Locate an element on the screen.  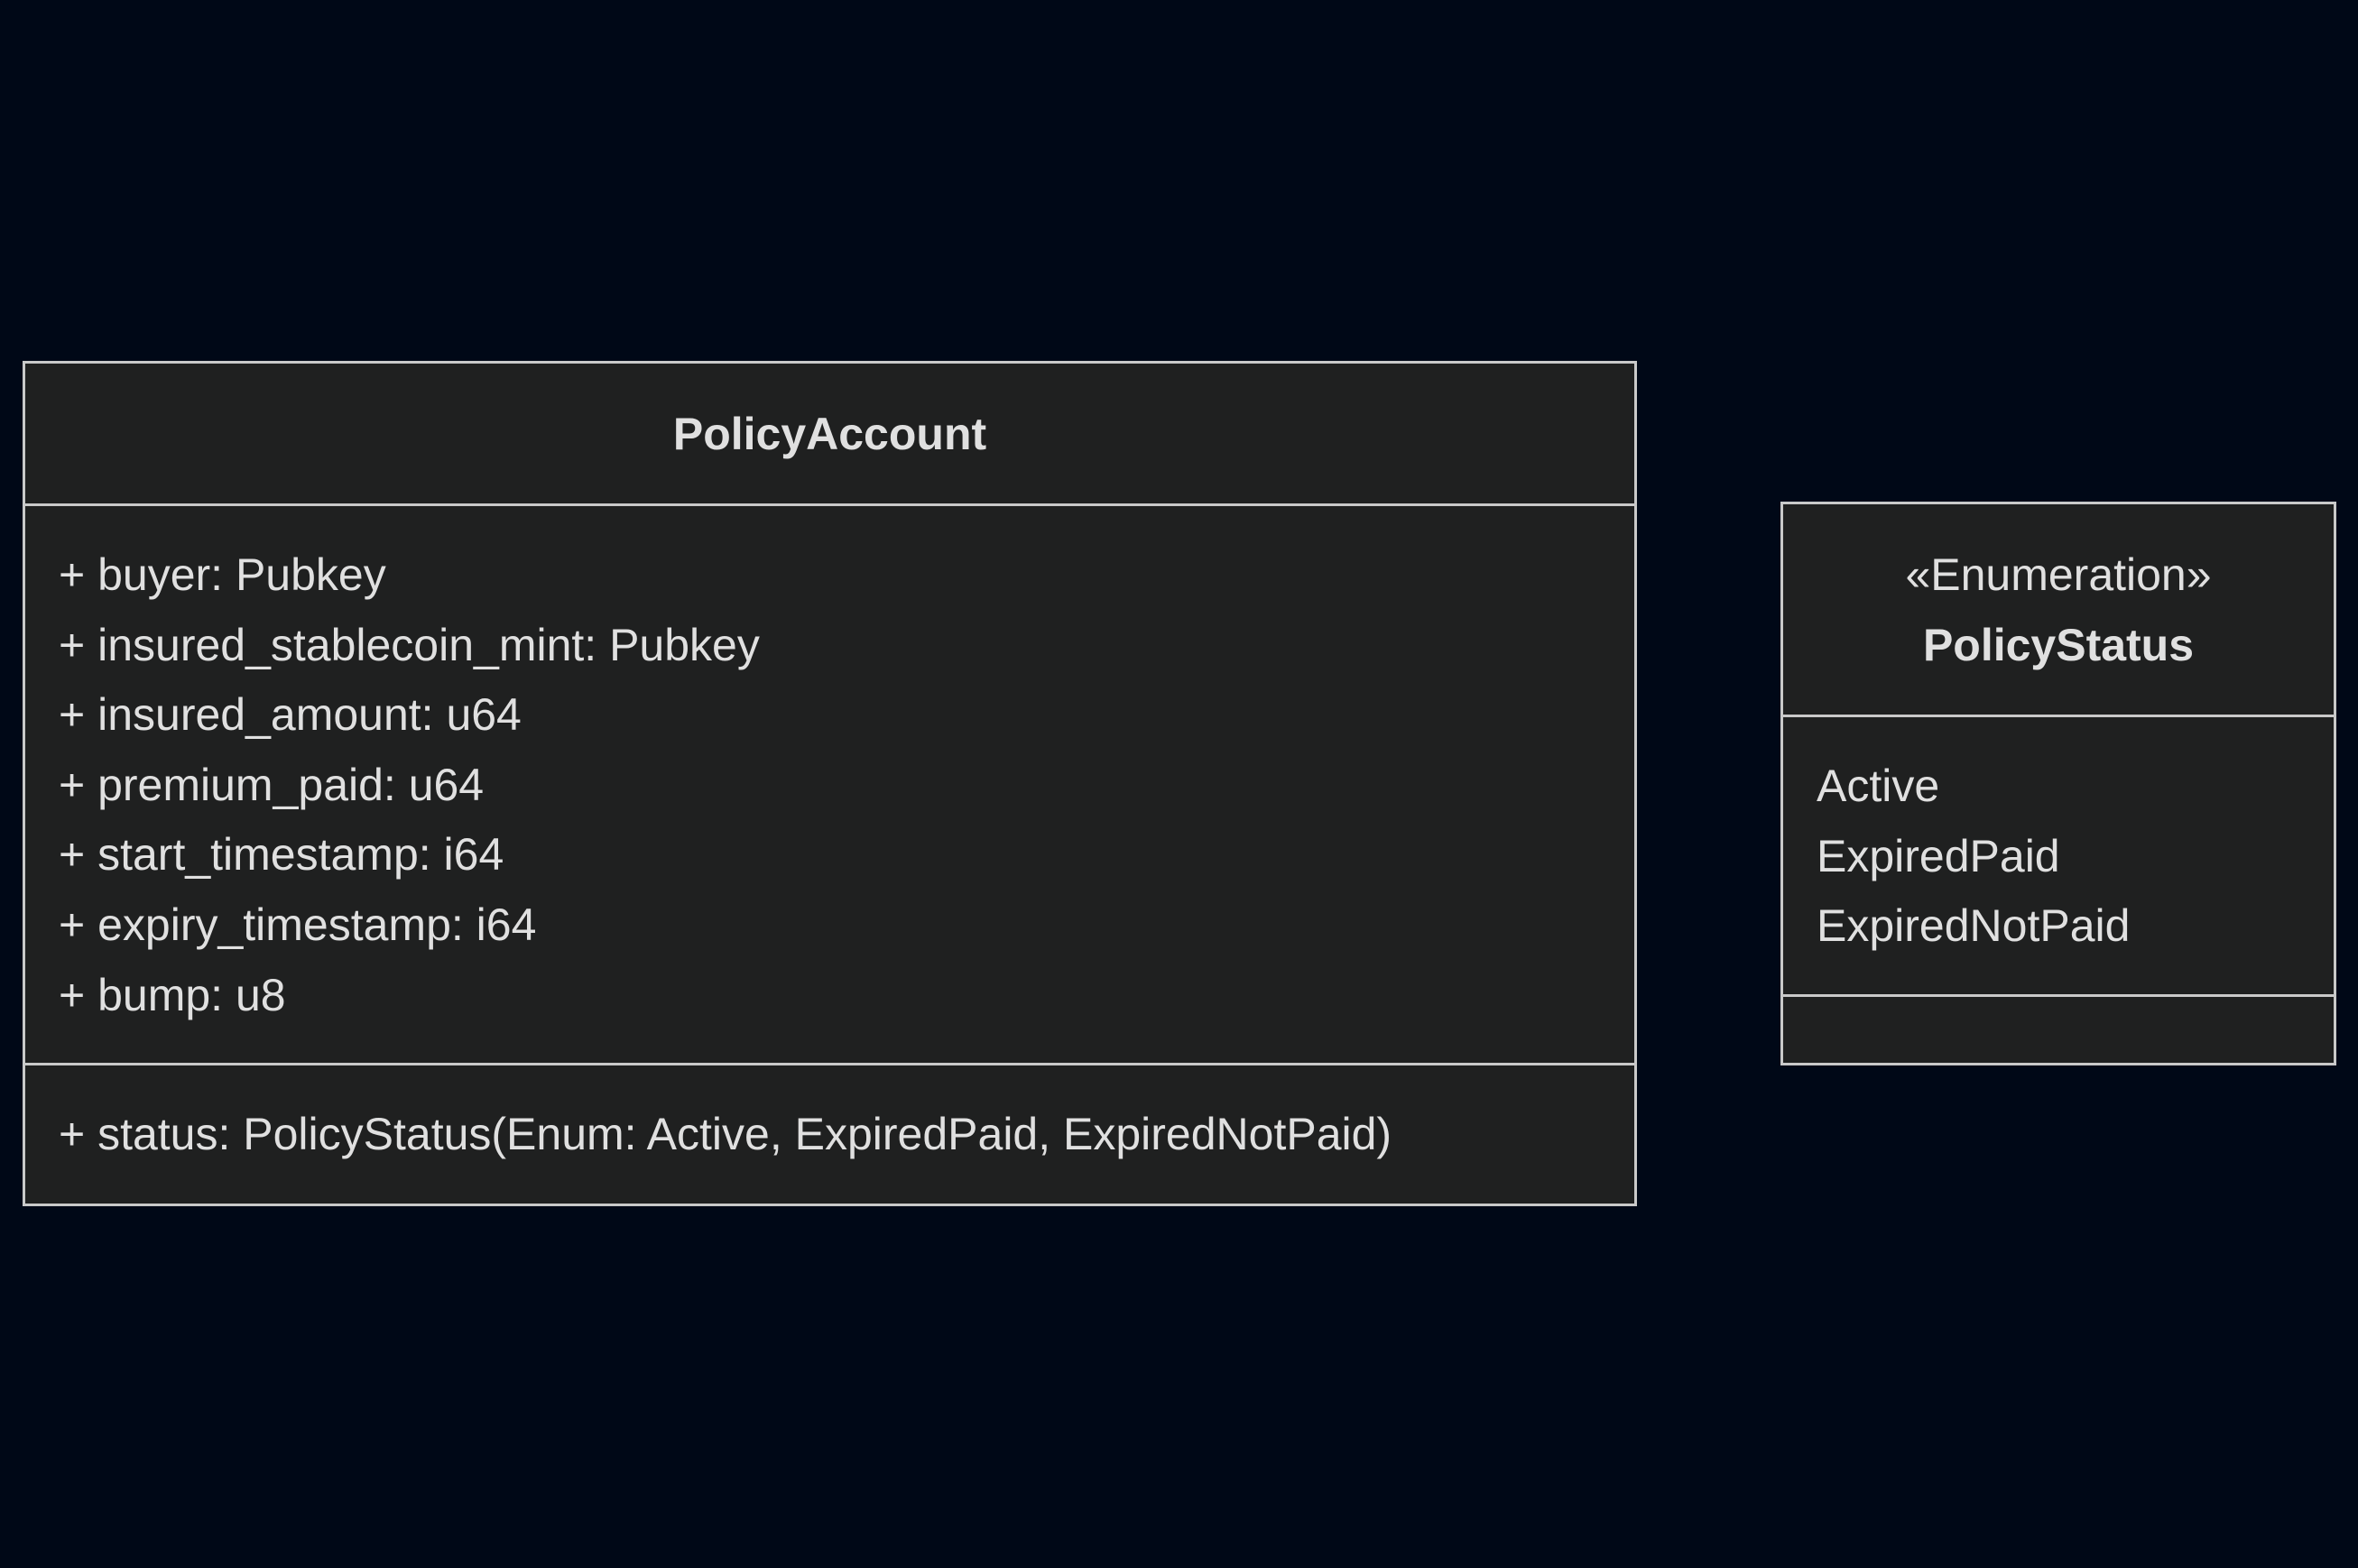
operations-compartment is located at coordinates (2058, 1028).